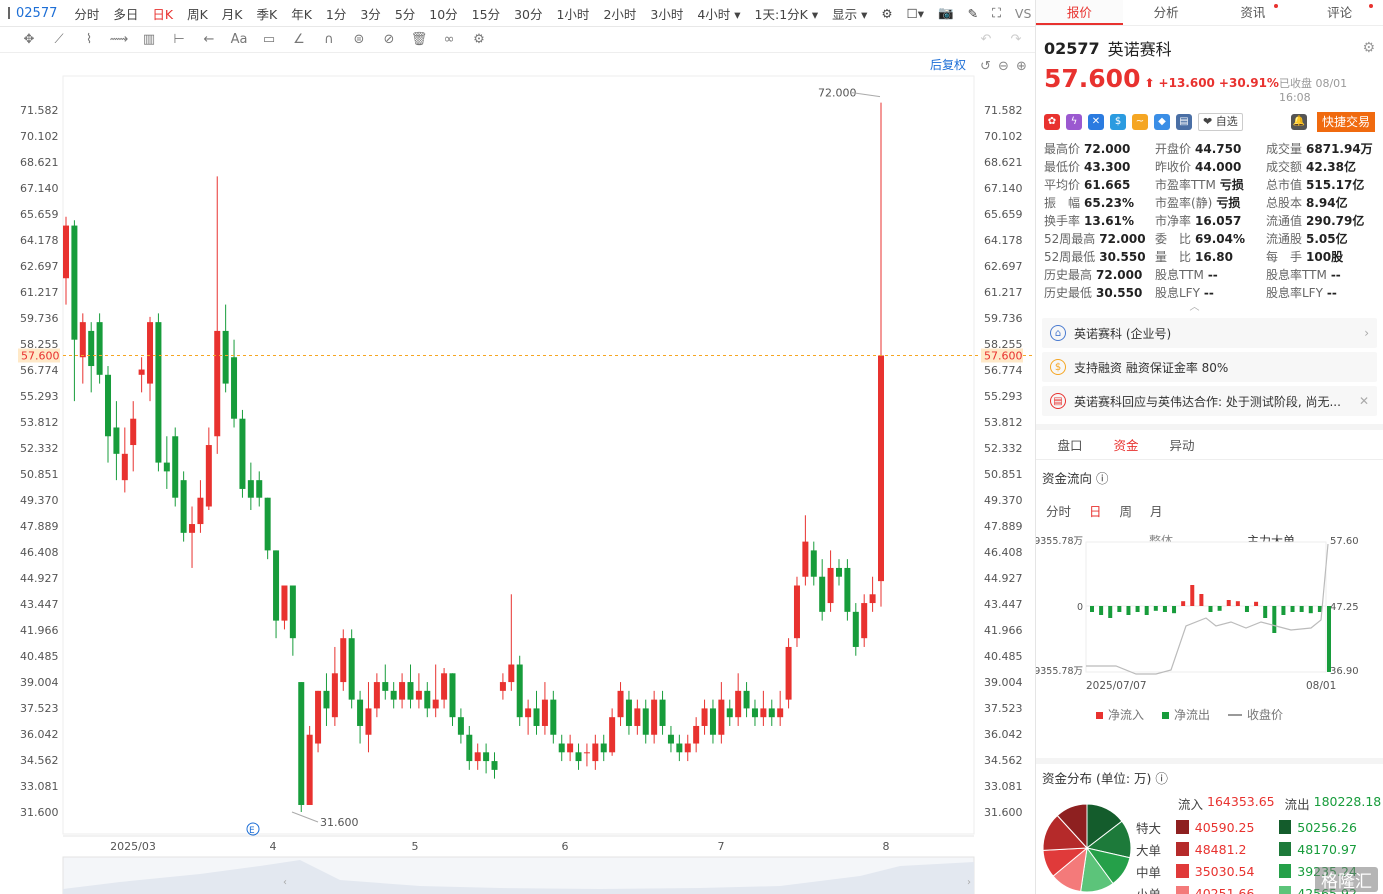 The width and height of the screenshot is (1383, 894). Describe the element at coordinates (1079, 12) in the screenshot. I see `tab-0: 报价` at that location.